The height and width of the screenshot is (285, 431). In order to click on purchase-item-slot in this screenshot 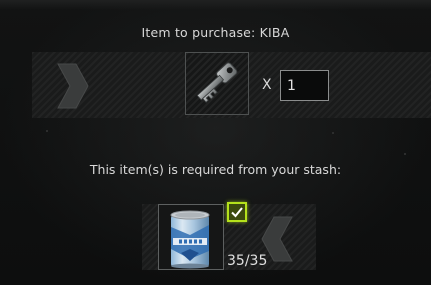, I will do `click(217, 83)`.